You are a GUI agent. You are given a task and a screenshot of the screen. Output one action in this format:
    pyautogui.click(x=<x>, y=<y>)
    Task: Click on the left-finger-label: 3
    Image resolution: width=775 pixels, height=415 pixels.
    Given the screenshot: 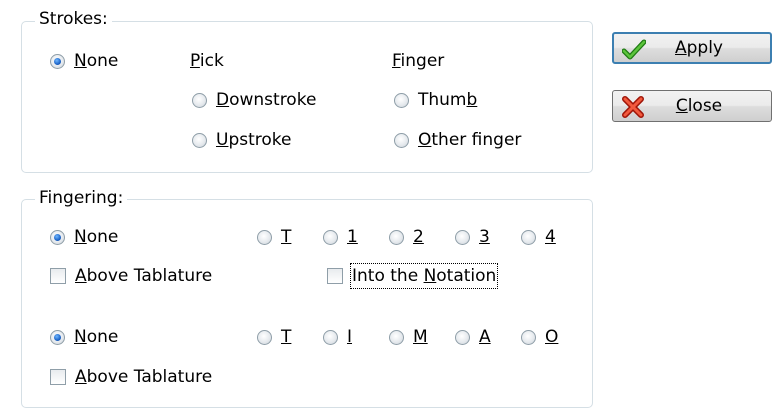 What is the action you would take?
    pyautogui.click(x=484, y=237)
    